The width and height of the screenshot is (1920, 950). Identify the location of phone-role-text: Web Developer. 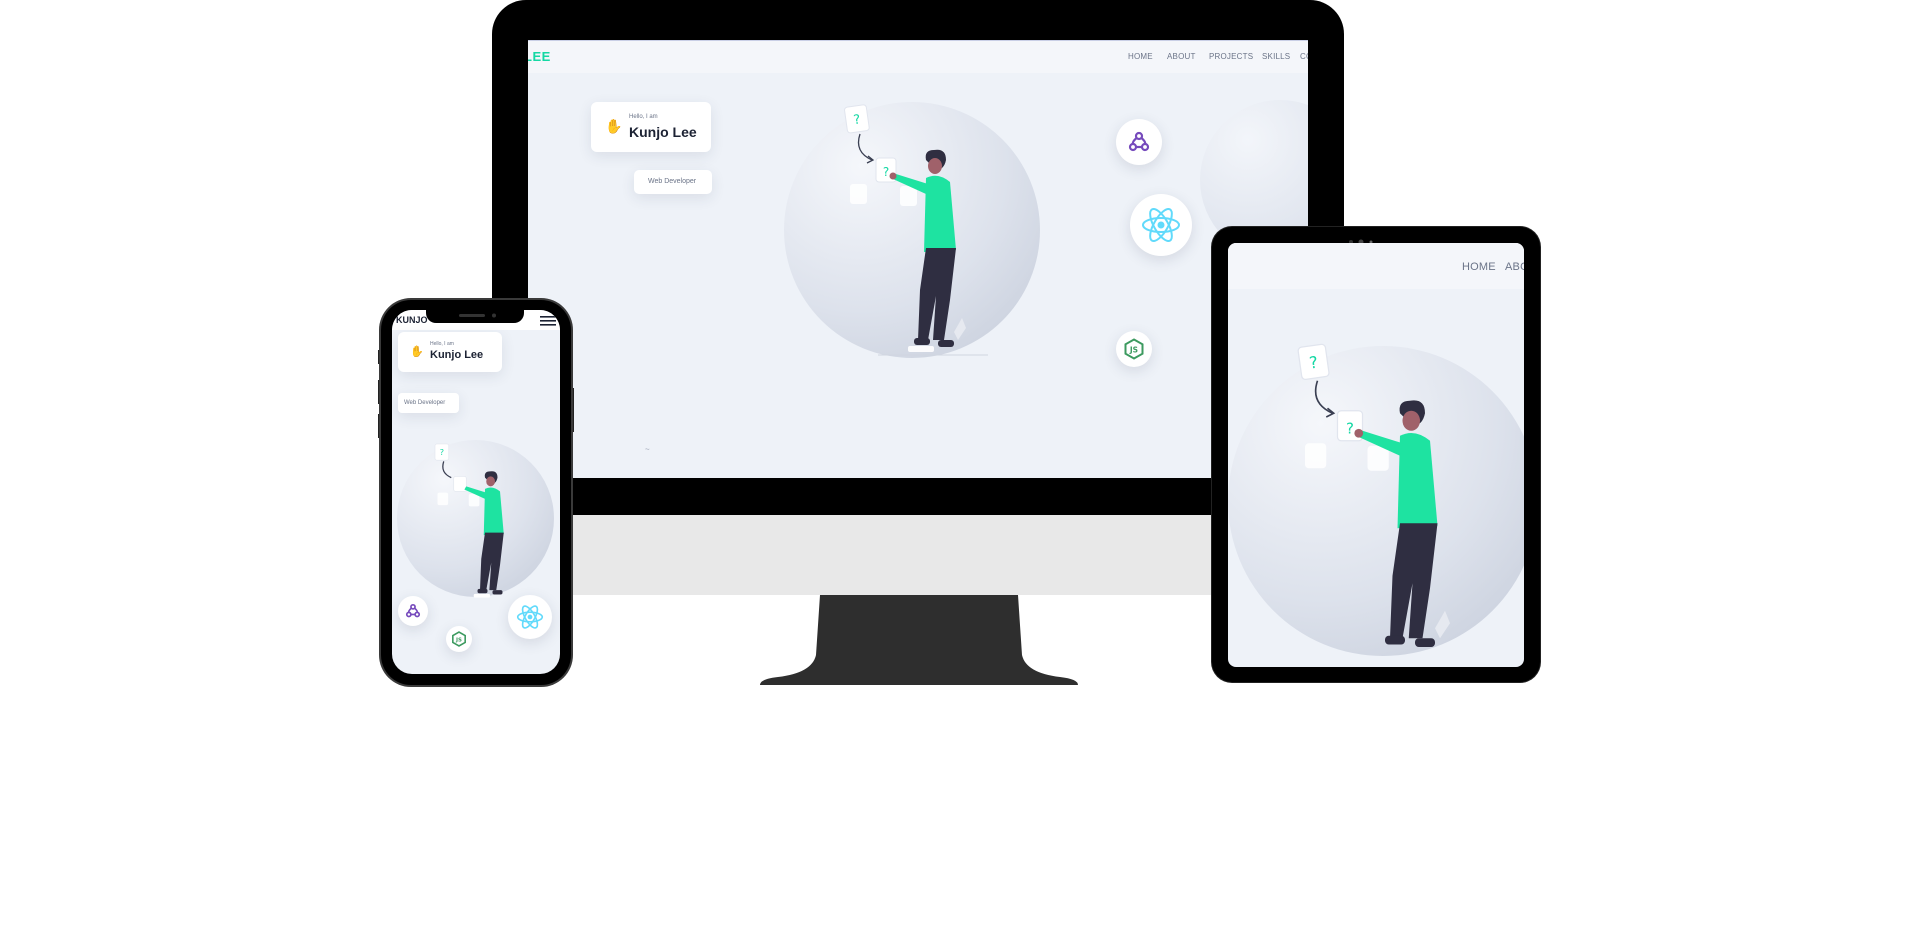
(425, 403).